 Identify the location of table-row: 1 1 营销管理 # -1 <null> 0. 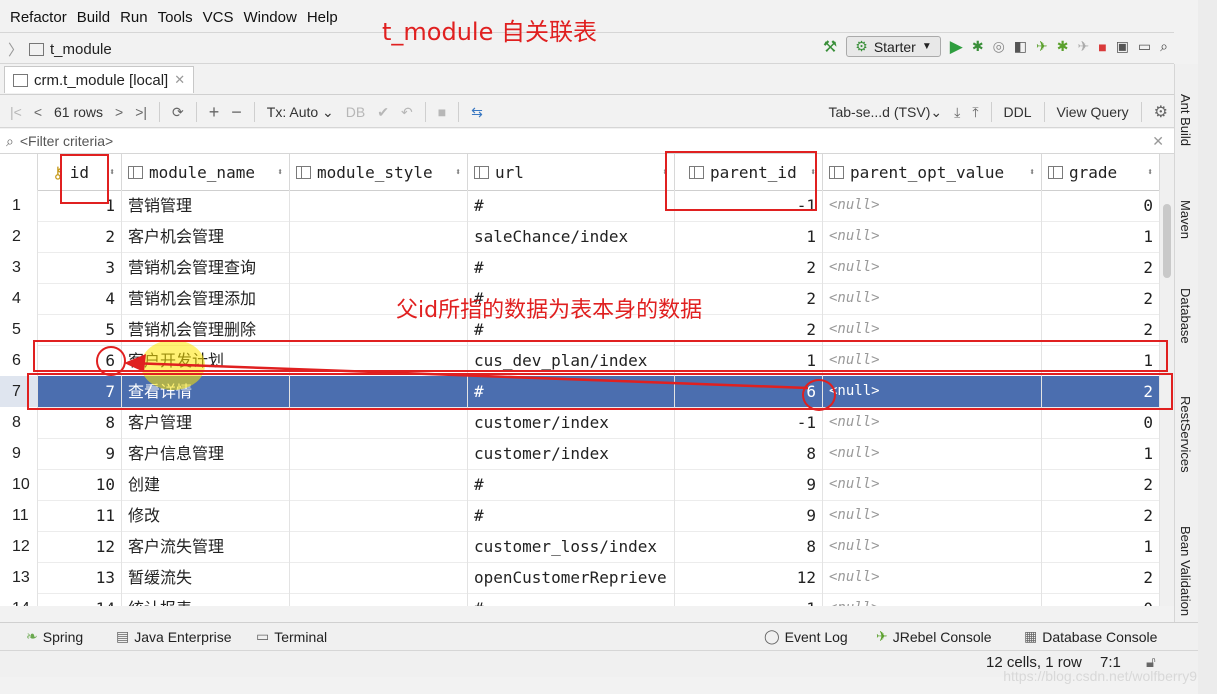
(580, 206).